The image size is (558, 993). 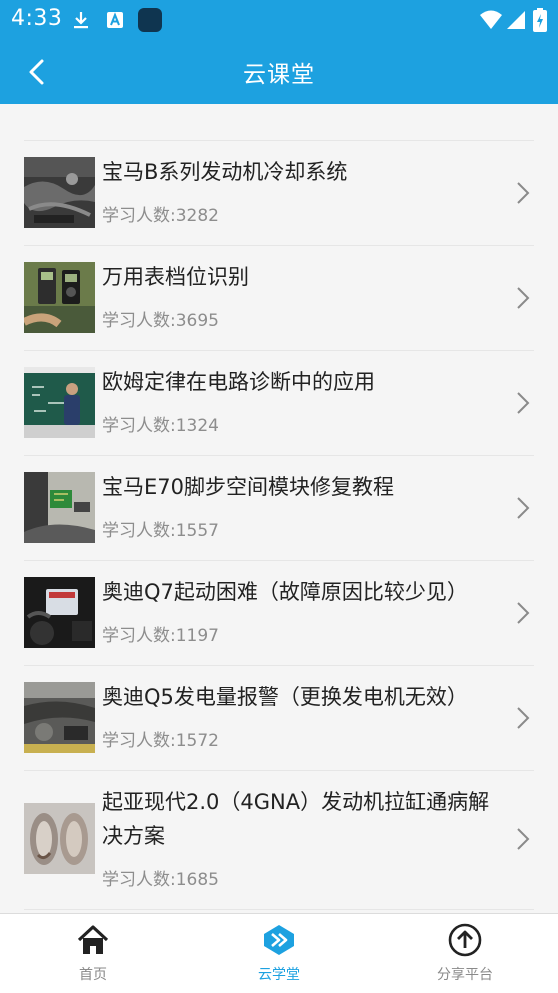 I want to click on course-item: 欧姆定律在电路诊断中的应用 学习人数:1324, so click(x=279, y=403).